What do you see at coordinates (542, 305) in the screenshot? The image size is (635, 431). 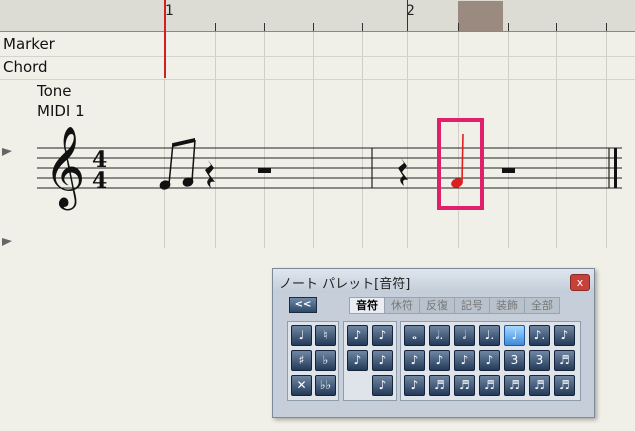 I see `tab-all: 全部` at bounding box center [542, 305].